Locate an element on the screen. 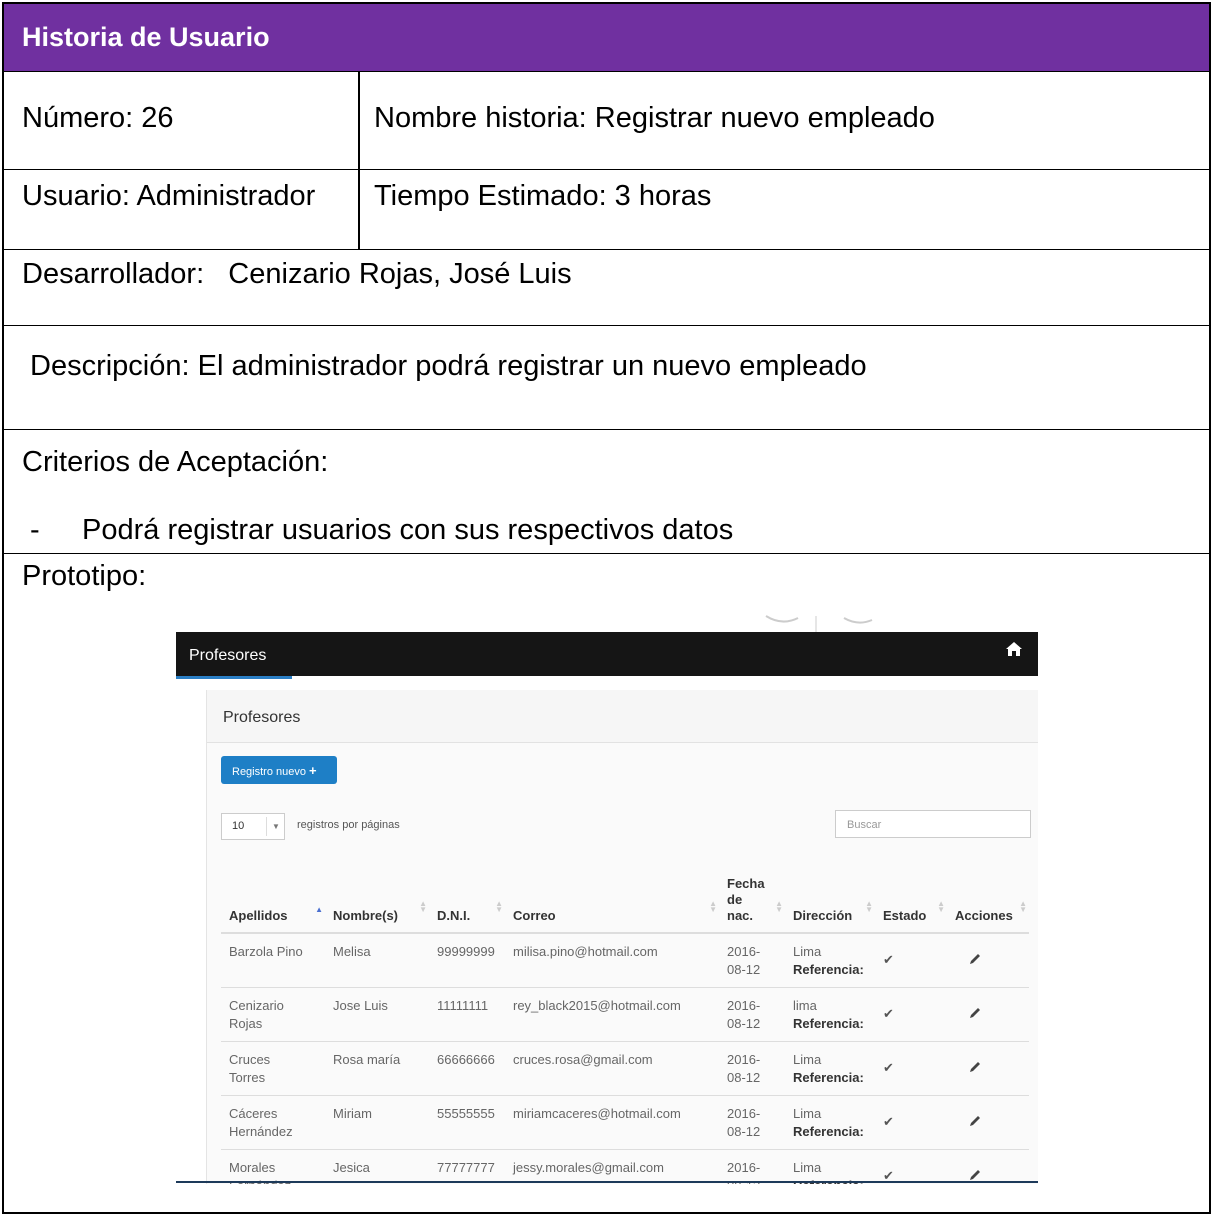 This screenshot has width=1213, height=1216. panel-title: Profesores is located at coordinates (262, 717).